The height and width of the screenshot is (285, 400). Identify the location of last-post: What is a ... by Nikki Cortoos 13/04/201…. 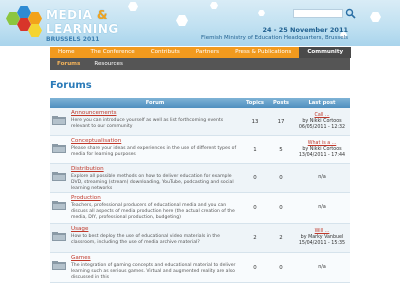
(322, 149).